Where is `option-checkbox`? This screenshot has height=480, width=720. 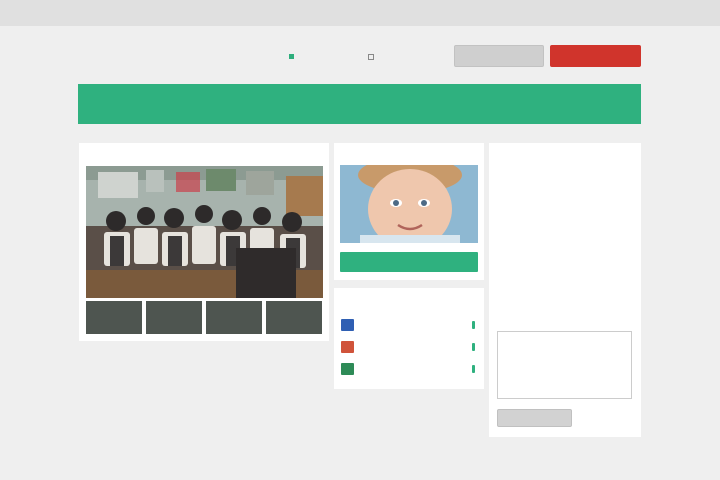
option-checkbox is located at coordinates (373, 57).